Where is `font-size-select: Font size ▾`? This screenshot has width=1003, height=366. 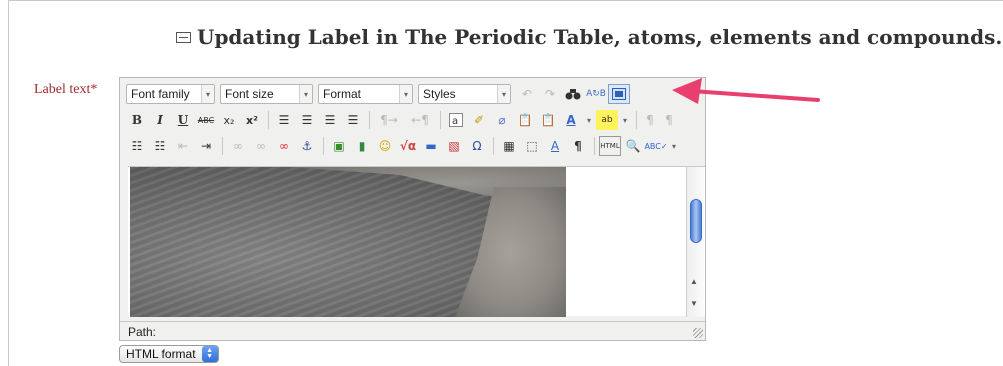
font-size-select: Font size ▾ is located at coordinates (266, 94).